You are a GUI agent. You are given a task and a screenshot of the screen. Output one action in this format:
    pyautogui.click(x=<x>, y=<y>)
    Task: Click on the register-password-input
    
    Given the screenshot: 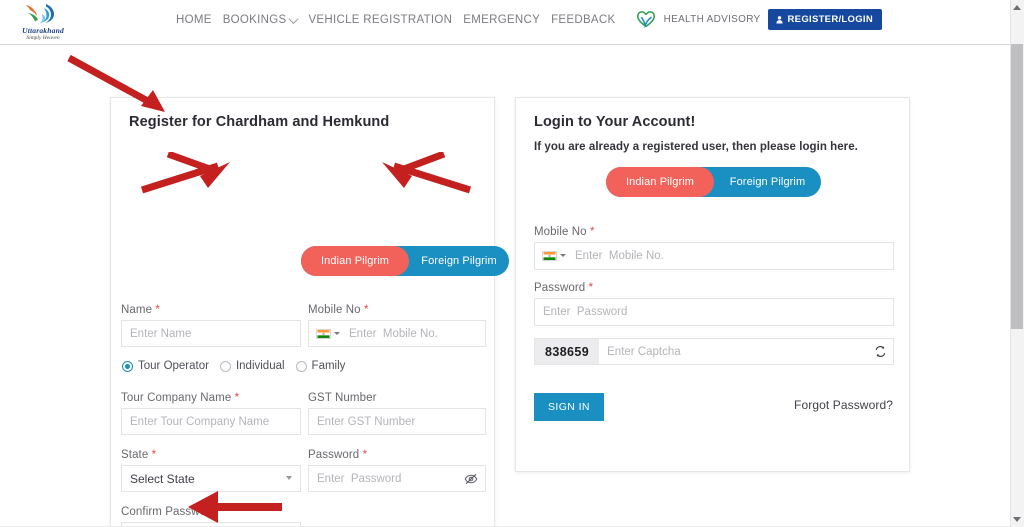 What is the action you would take?
    pyautogui.click(x=397, y=478)
    